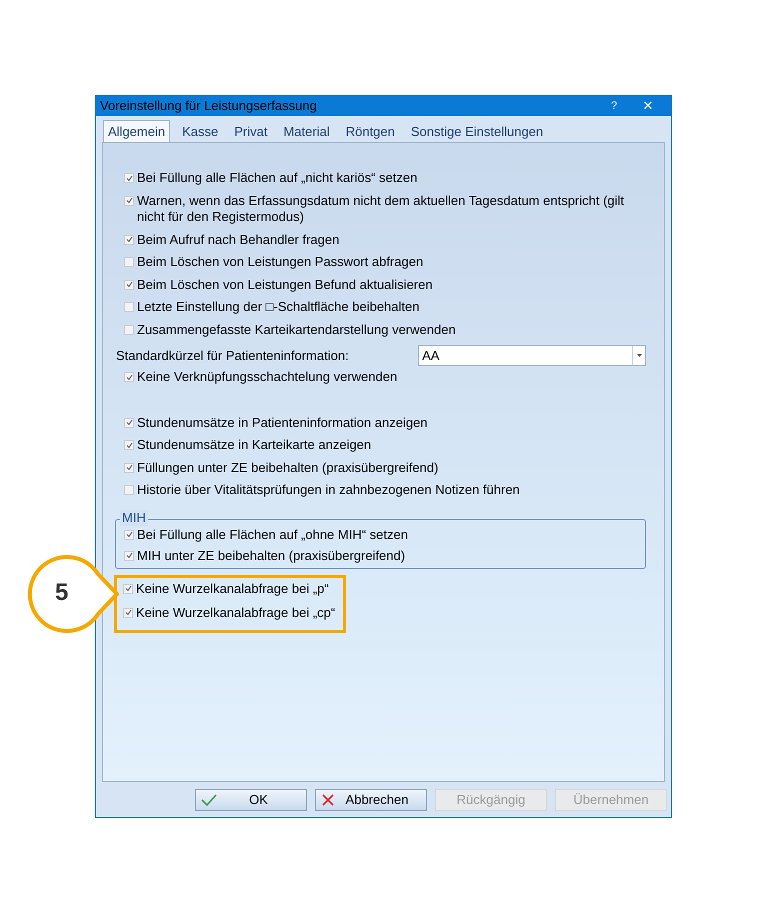  I want to click on close-icon, so click(328, 800).